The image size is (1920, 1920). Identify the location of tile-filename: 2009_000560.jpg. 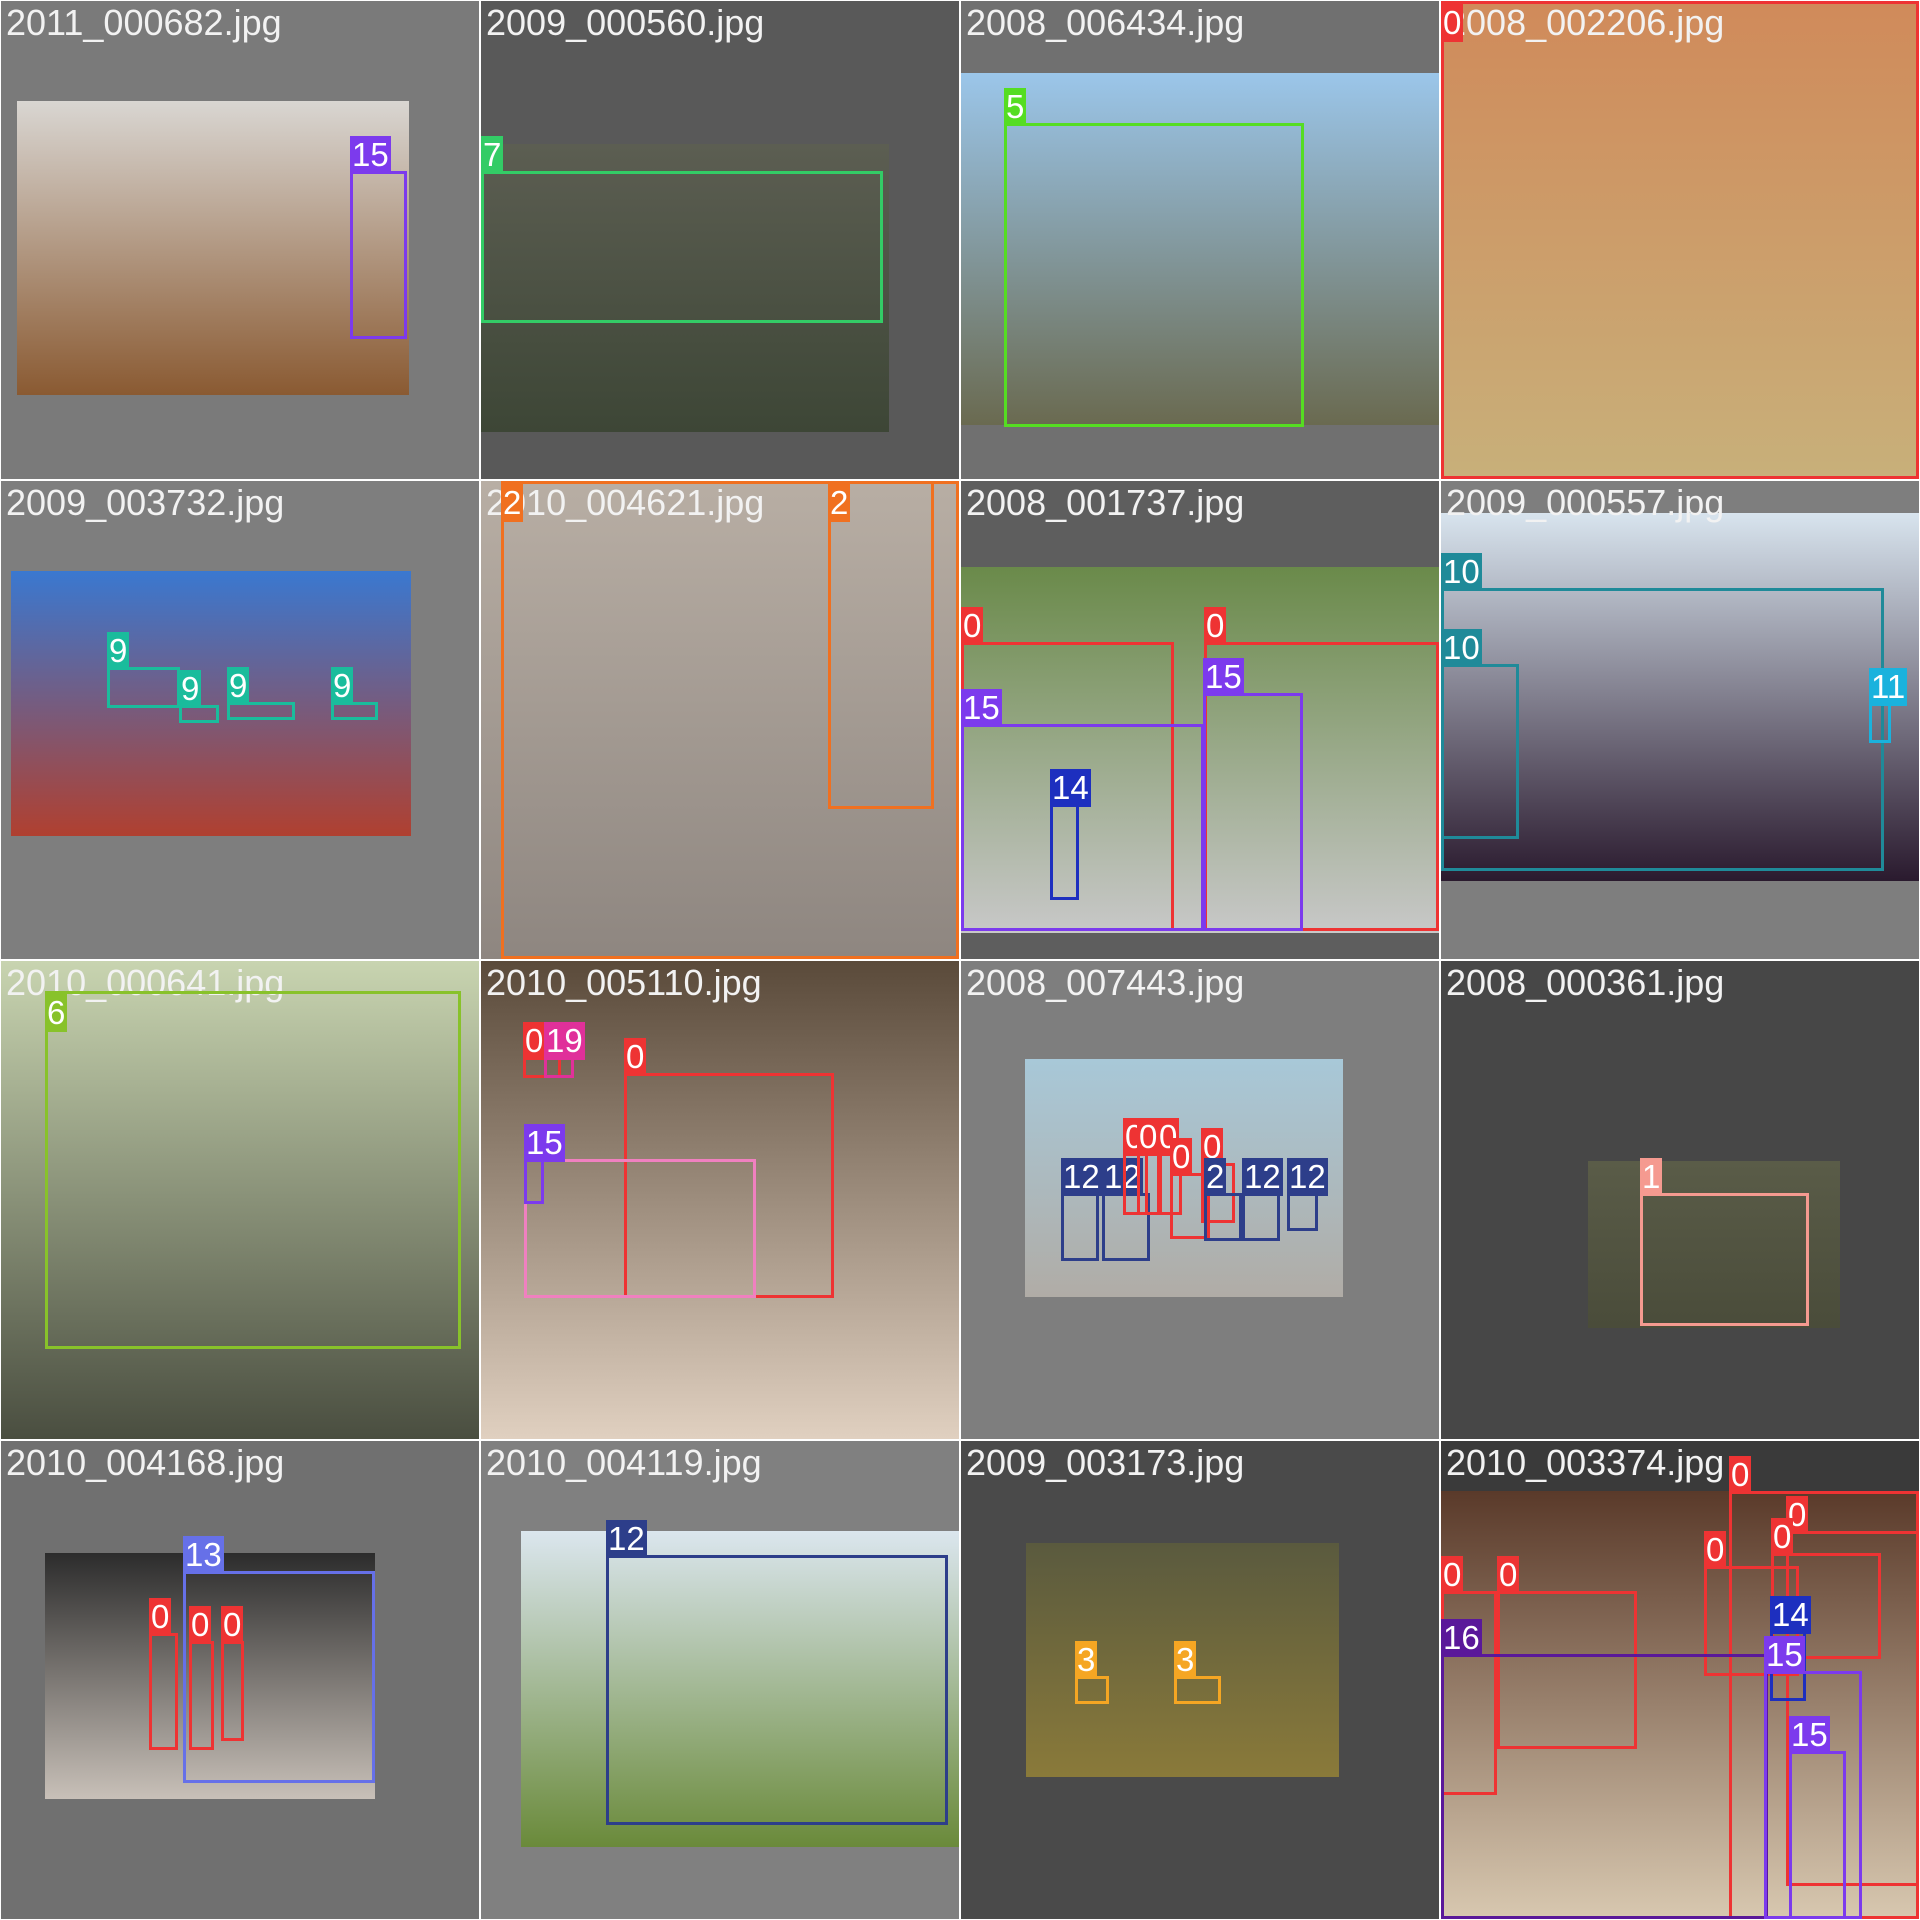
(625, 22).